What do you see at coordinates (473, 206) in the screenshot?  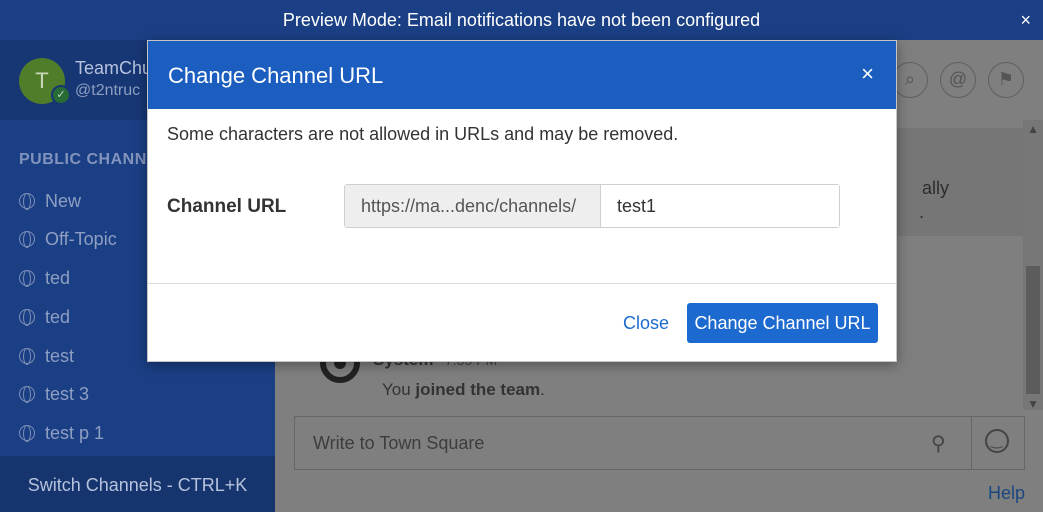 I see `url-prefix: https://ma...denc/channels/` at bounding box center [473, 206].